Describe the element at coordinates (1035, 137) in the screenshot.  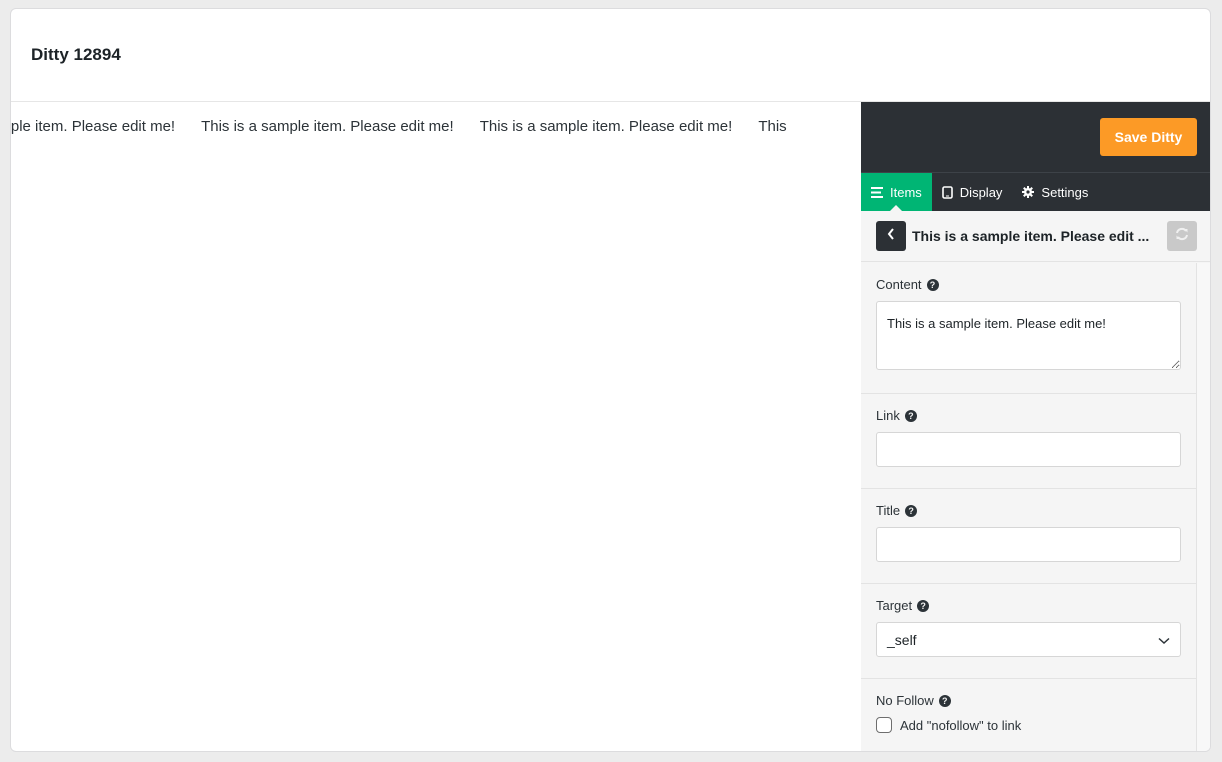
I see `panel-toolbar: Save Ditty` at that location.